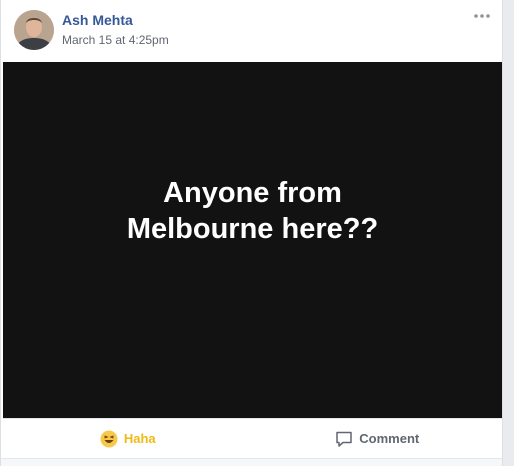  I want to click on profile-photo-icon, so click(34, 30).